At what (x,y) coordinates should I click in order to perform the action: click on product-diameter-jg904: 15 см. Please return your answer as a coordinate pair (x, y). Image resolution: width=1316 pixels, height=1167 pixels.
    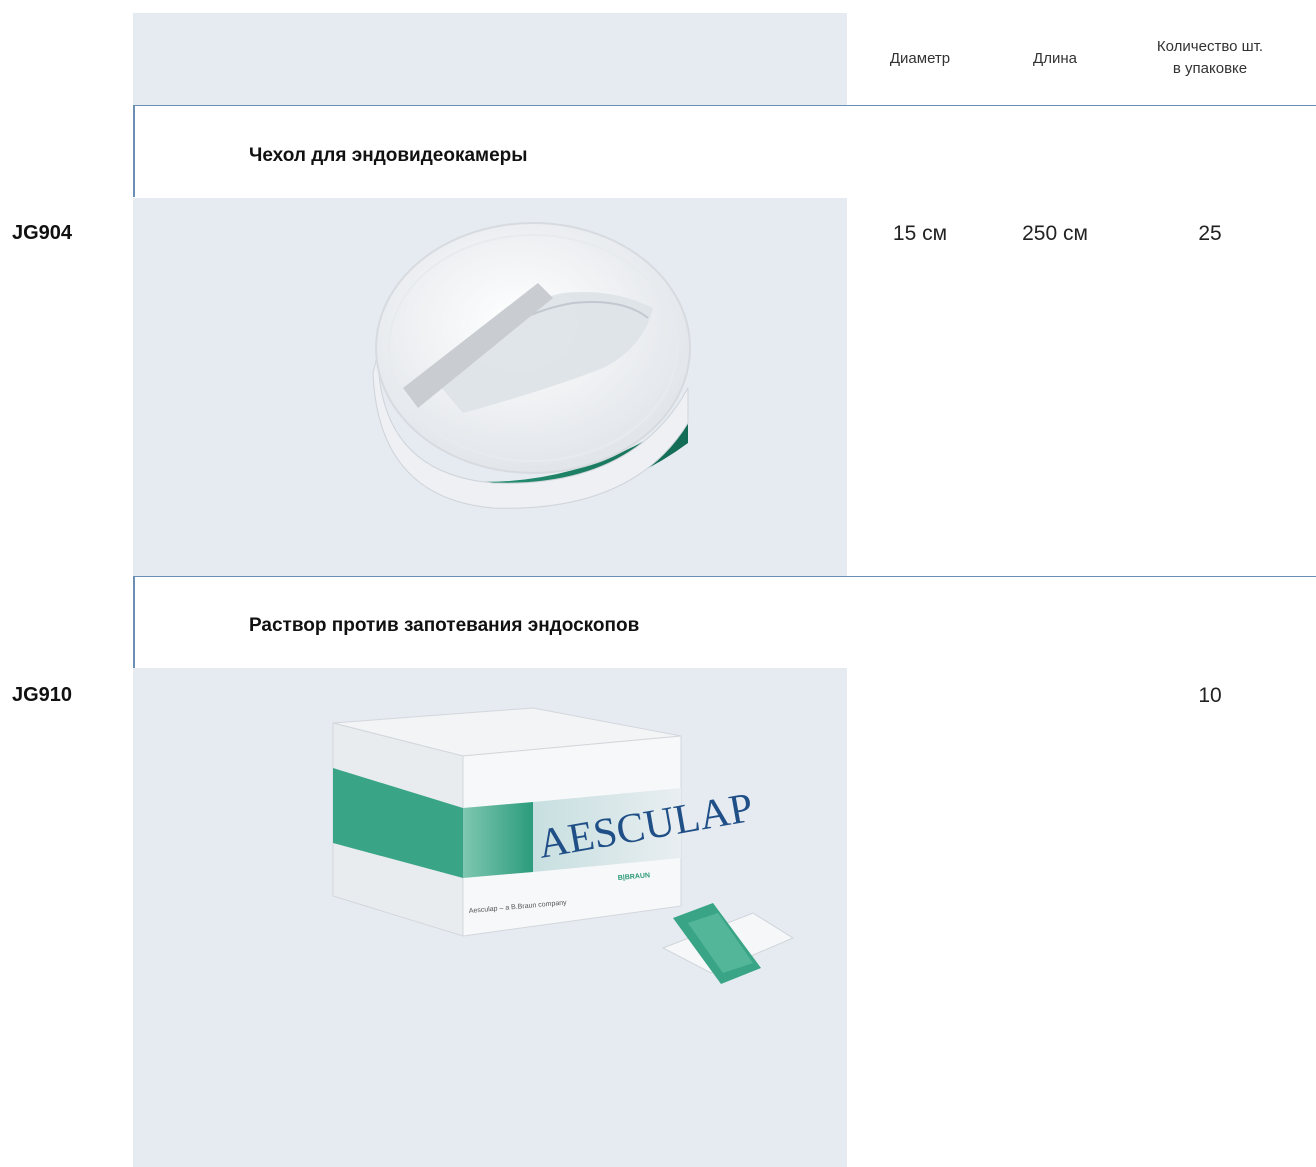
    Looking at the image, I should click on (920, 233).